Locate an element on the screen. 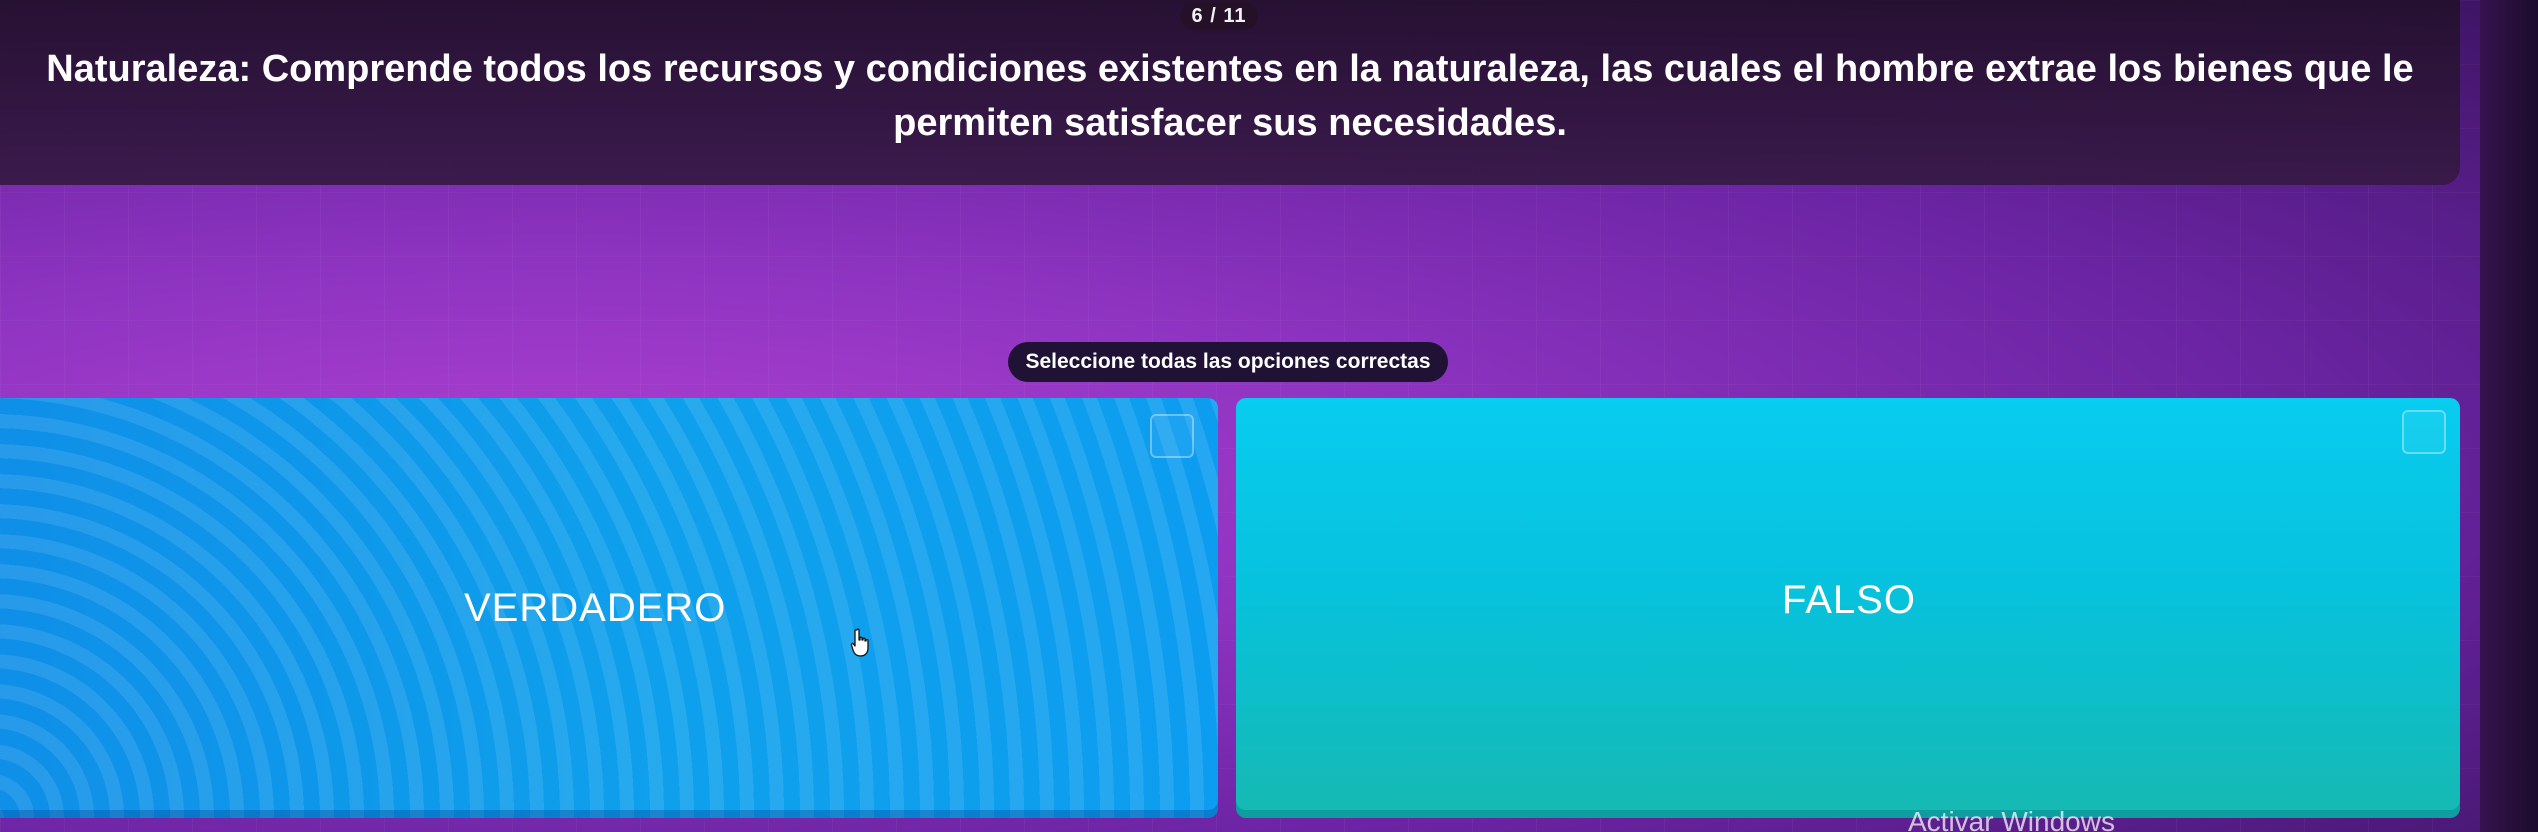 This screenshot has height=832, width=2538. windows-activation-watermark: Activar Windows is located at coordinates (2011, 819).